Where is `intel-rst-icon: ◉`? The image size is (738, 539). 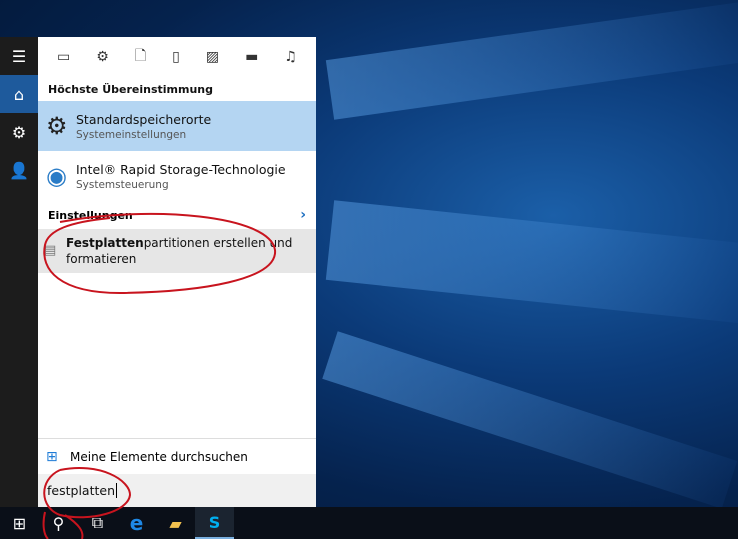 intel-rst-icon: ◉ is located at coordinates (56, 176).